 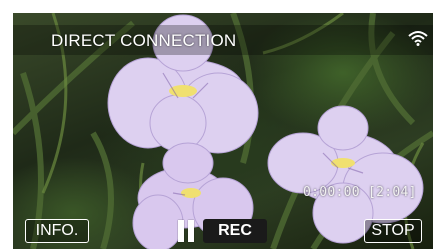 What do you see at coordinates (216, 6) in the screenshot?
I see `top-margin` at bounding box center [216, 6].